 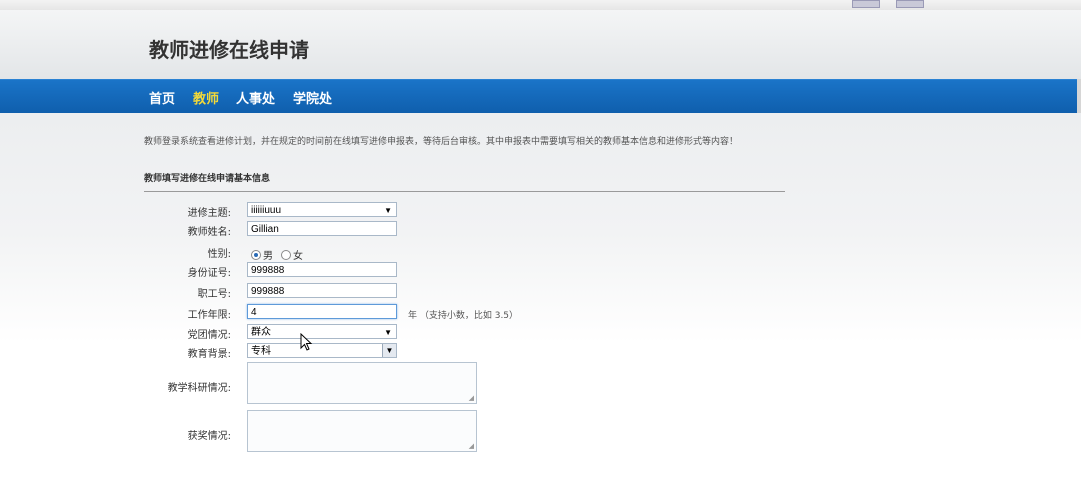 What do you see at coordinates (322, 311) in the screenshot?
I see `years-input: 4` at bounding box center [322, 311].